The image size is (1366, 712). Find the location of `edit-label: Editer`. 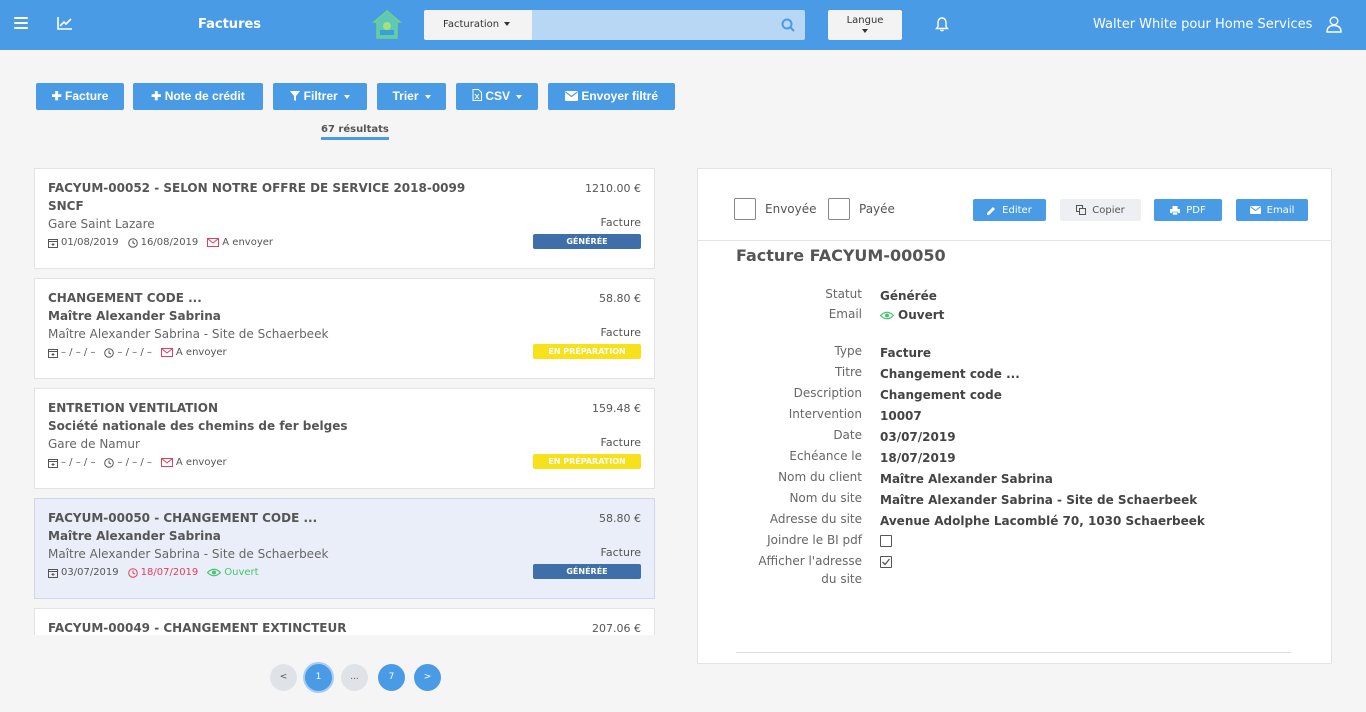

edit-label: Editer is located at coordinates (1017, 210).